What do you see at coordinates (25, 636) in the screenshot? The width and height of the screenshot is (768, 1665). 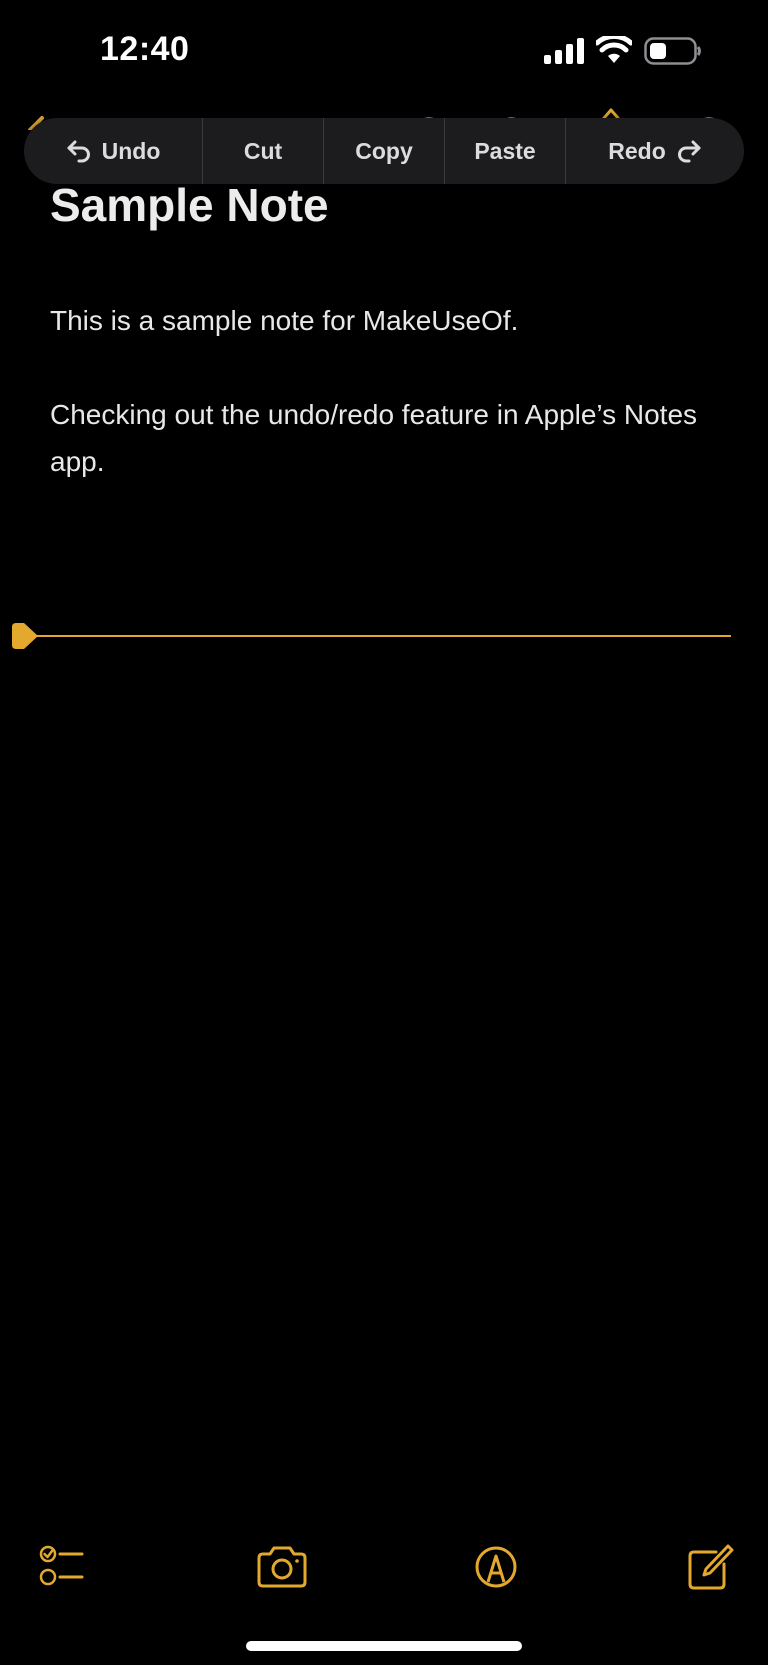 I see `cursor-handle-icon` at bounding box center [25, 636].